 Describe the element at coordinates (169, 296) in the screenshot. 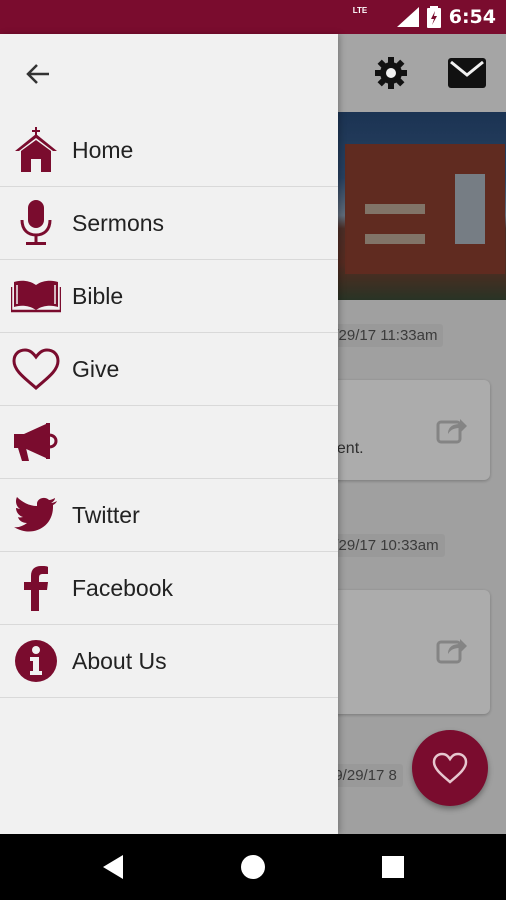

I see `menu-item-bible: Bible` at that location.